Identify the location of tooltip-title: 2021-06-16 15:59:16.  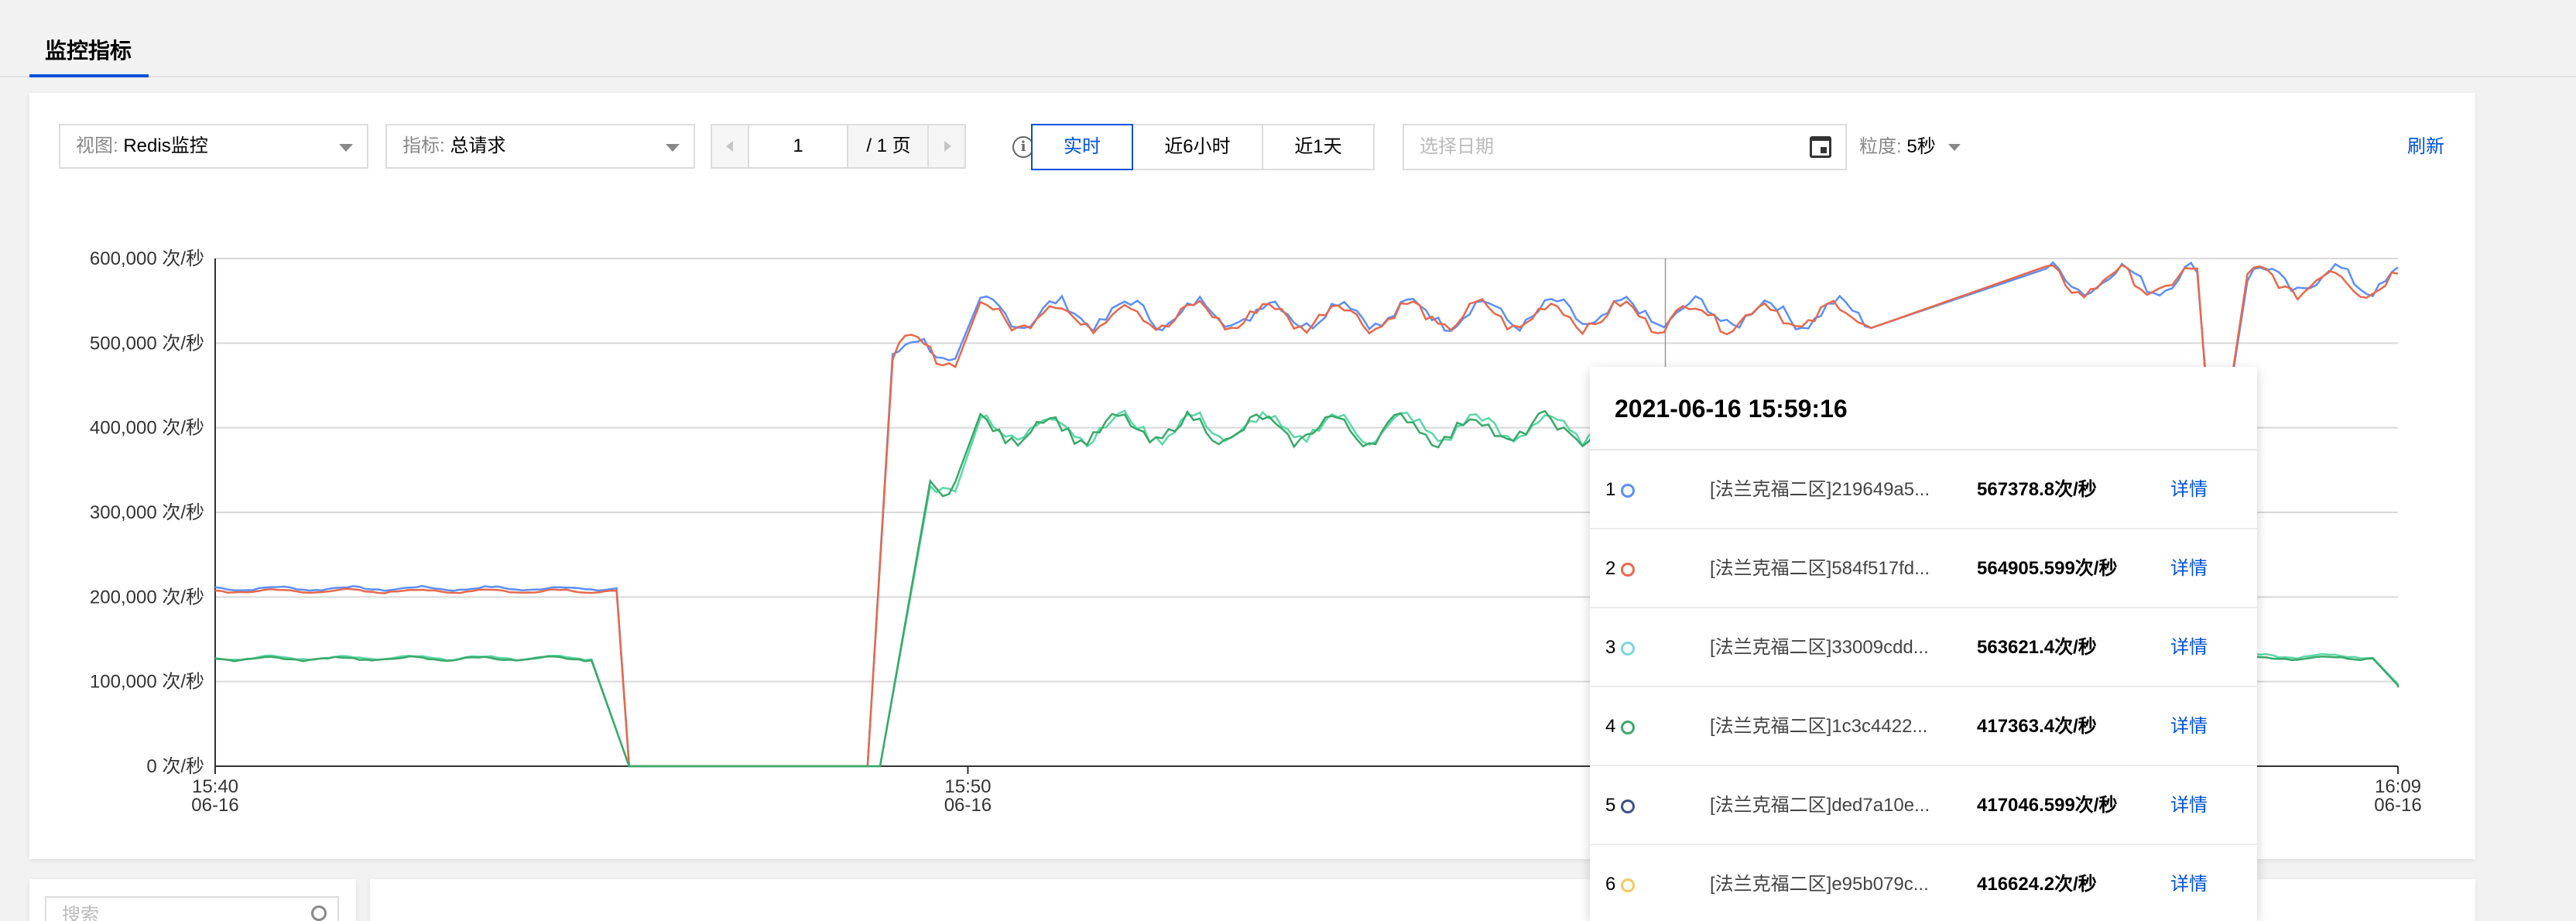
(1924, 408).